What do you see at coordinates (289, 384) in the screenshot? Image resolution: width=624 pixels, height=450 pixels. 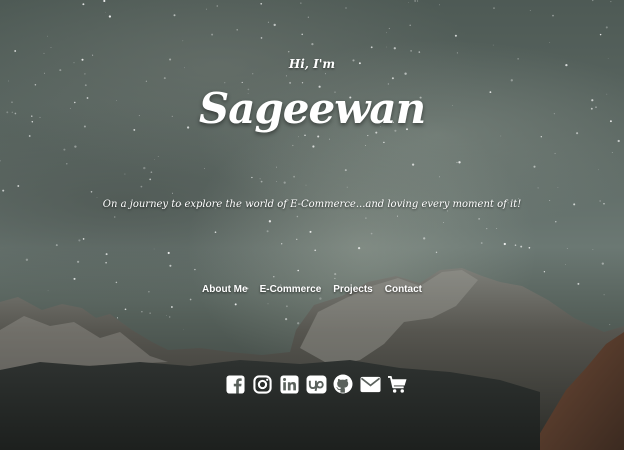 I see `linkedin-icon` at bounding box center [289, 384].